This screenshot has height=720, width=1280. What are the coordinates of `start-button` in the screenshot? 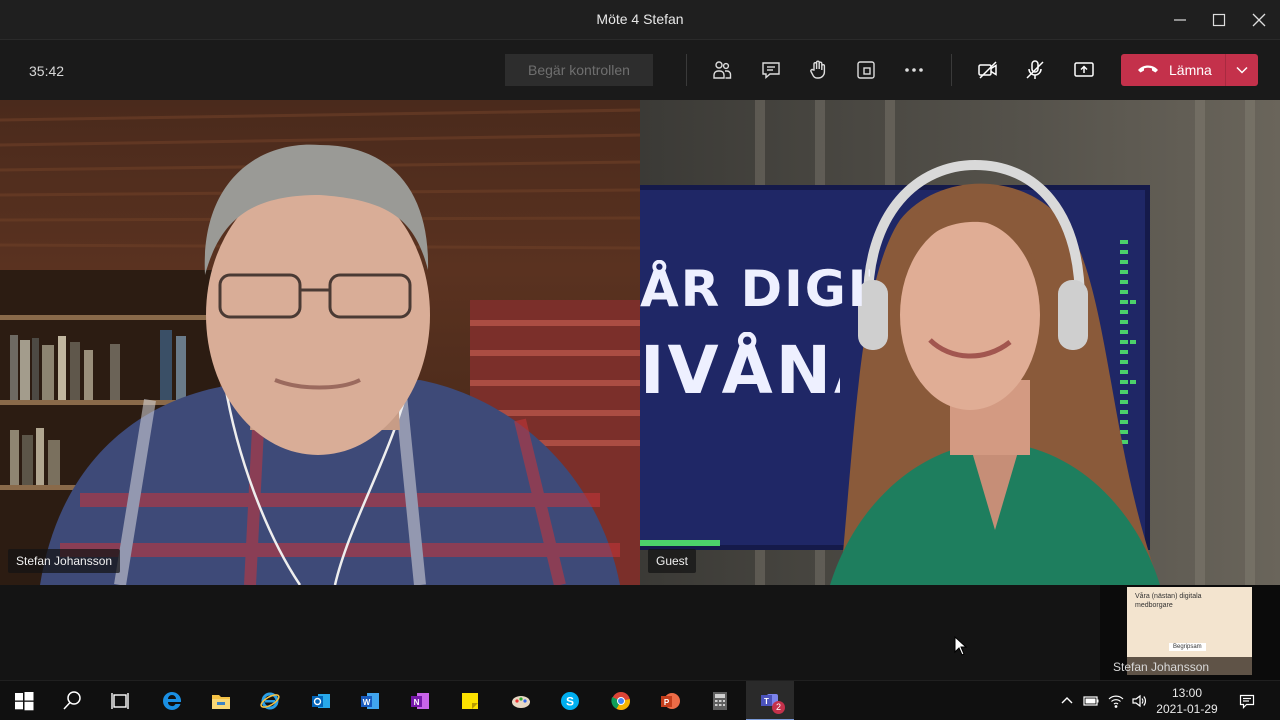 It's located at (24, 700).